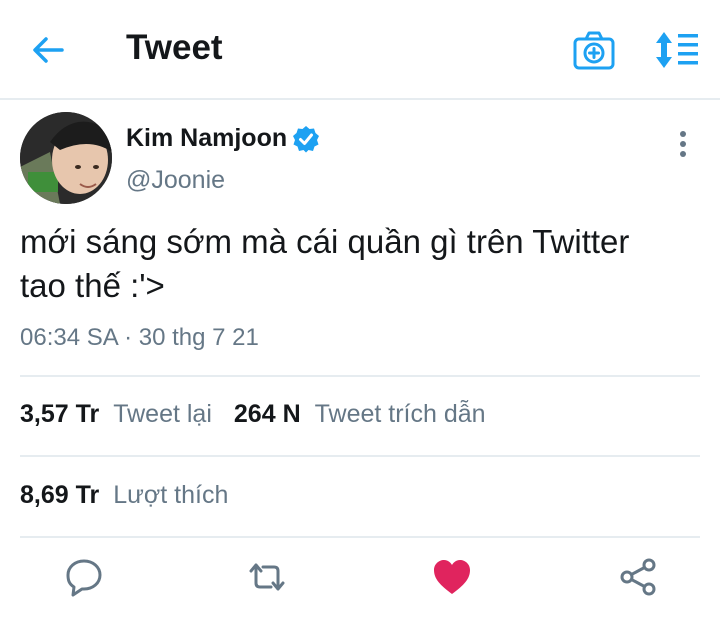 Image resolution: width=720 pixels, height=621 pixels. Describe the element at coordinates (174, 47) in the screenshot. I see `page-title: Tweet` at that location.